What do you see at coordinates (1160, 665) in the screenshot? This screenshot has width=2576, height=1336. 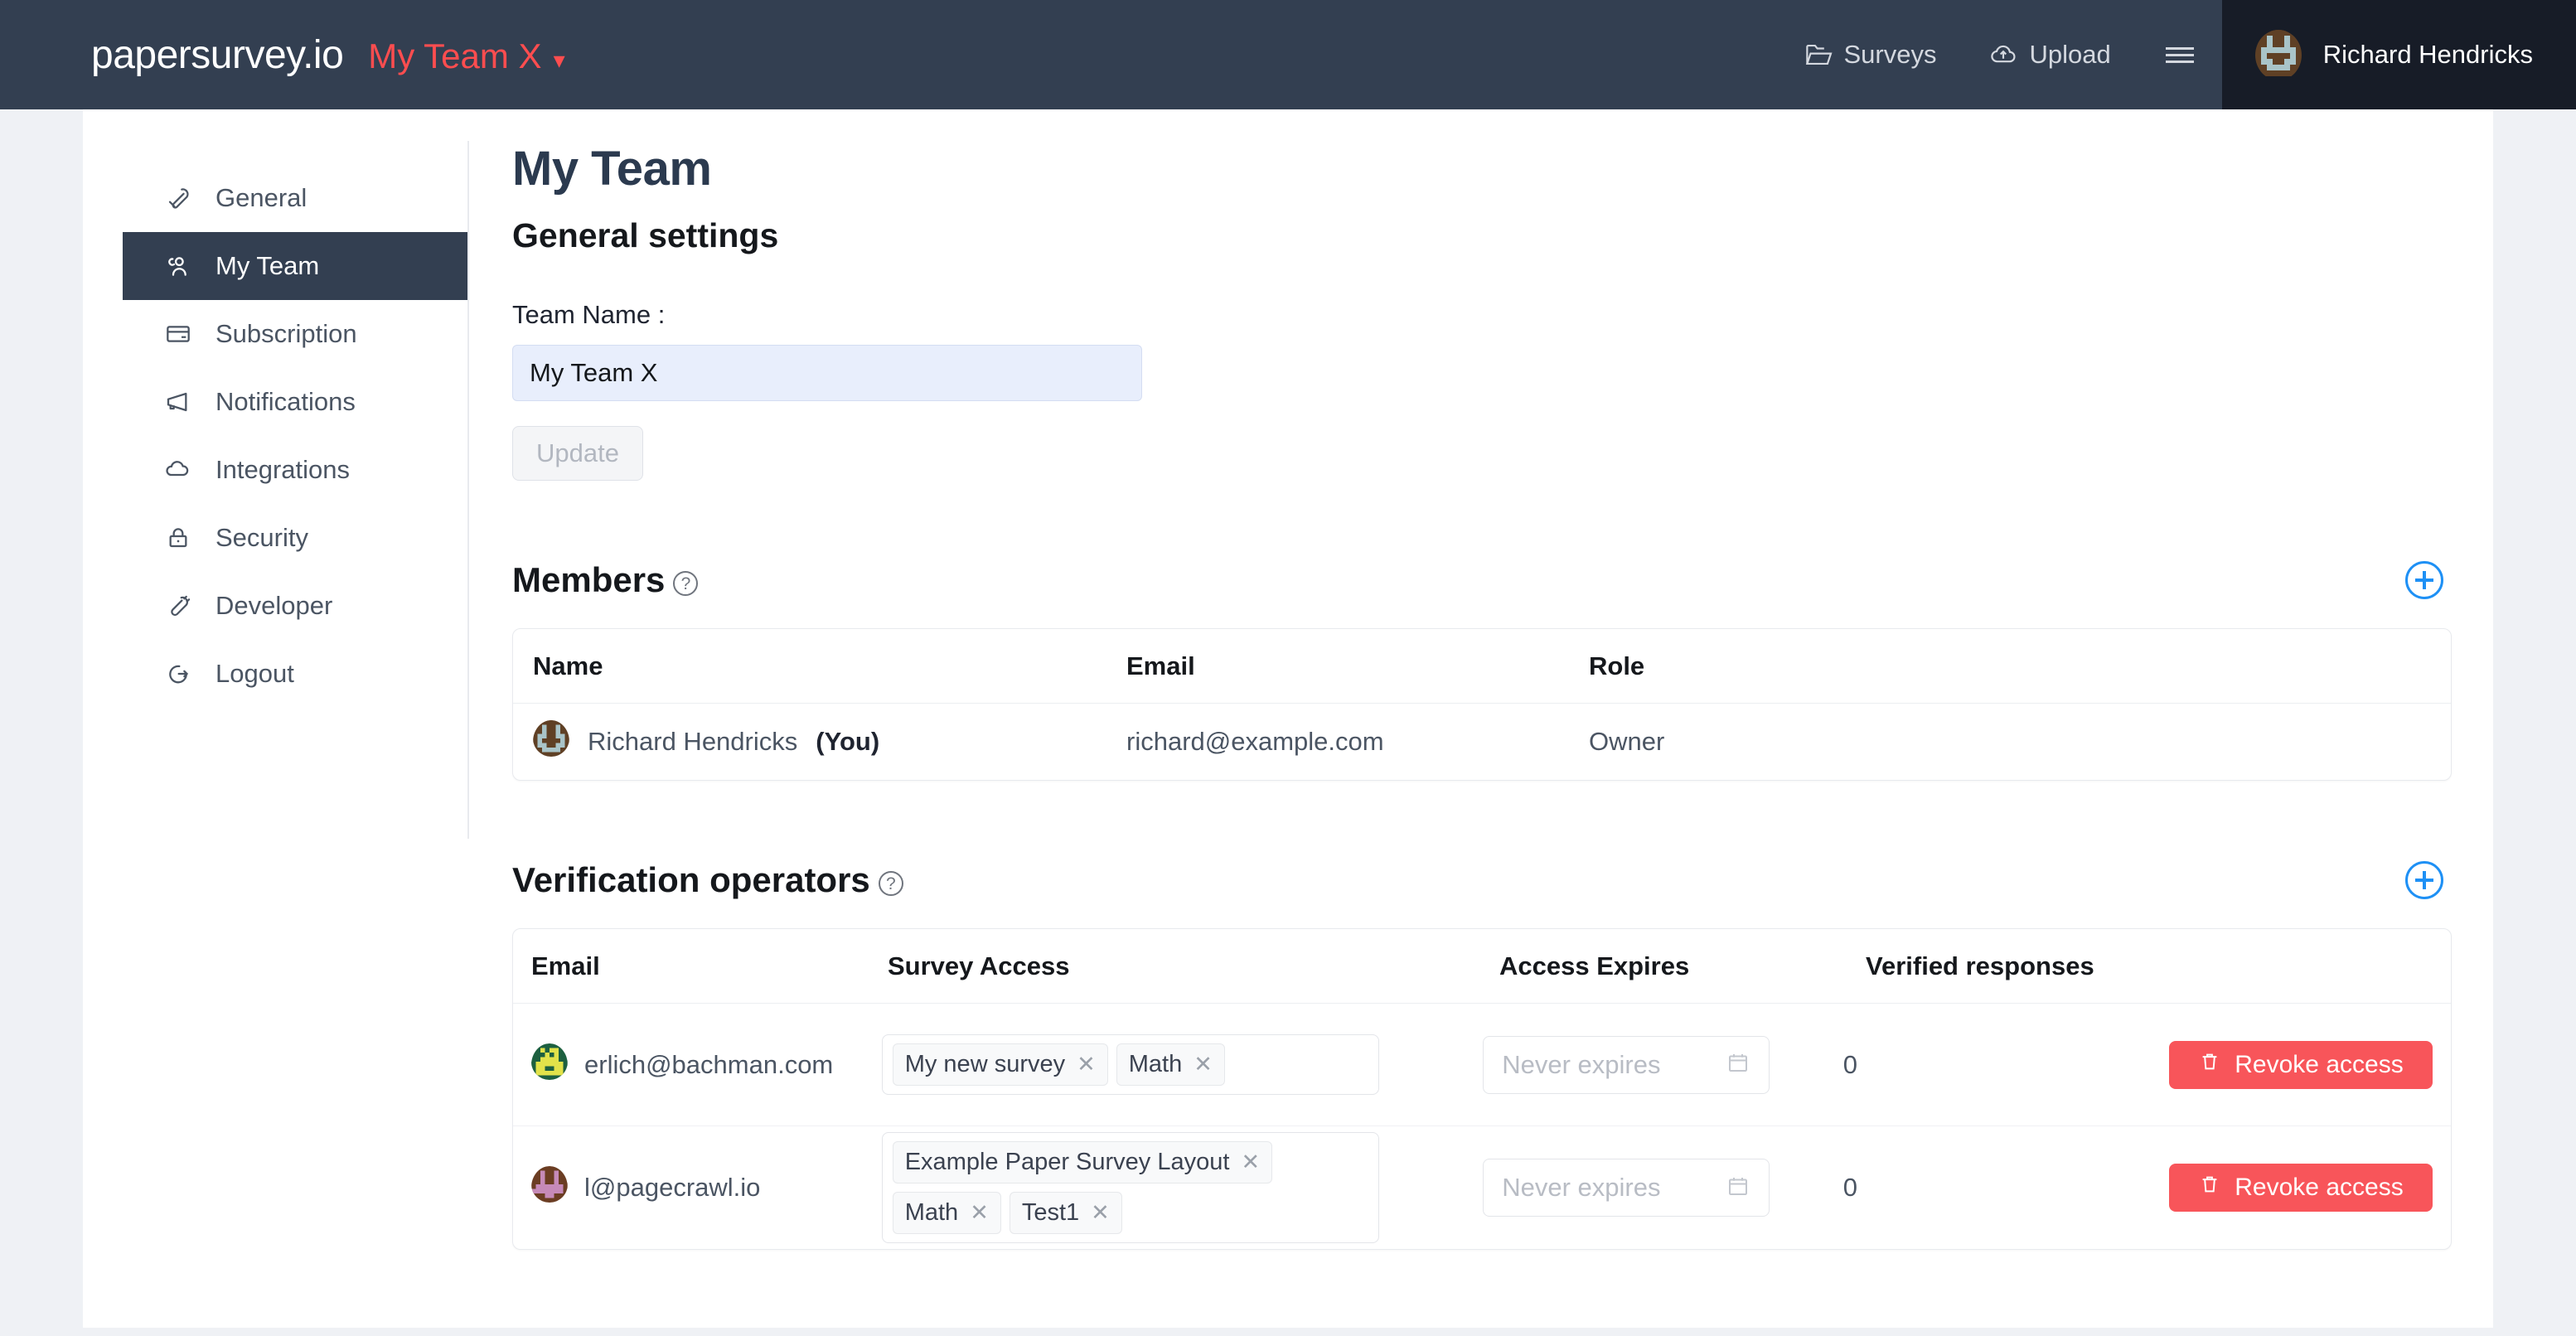 I see `members-col-email: Email` at bounding box center [1160, 665].